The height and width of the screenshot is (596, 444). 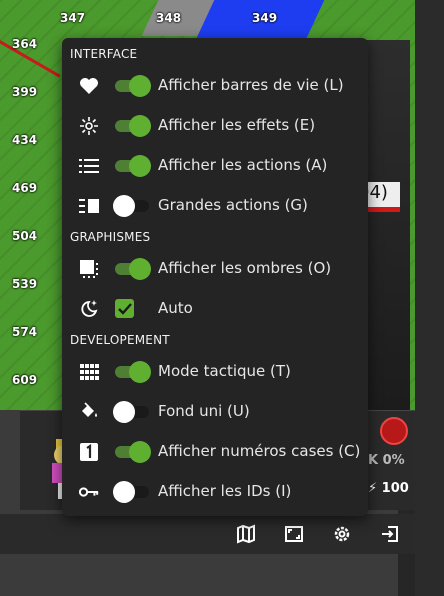 I want to click on side-panel, so click(x=429, y=298).